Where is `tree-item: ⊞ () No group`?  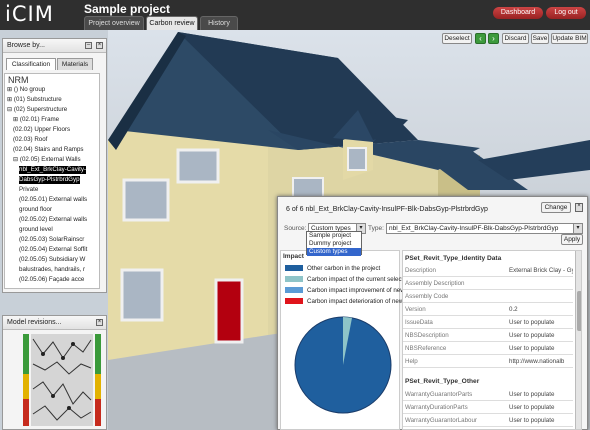 tree-item: ⊞ () No group is located at coordinates (26, 90).